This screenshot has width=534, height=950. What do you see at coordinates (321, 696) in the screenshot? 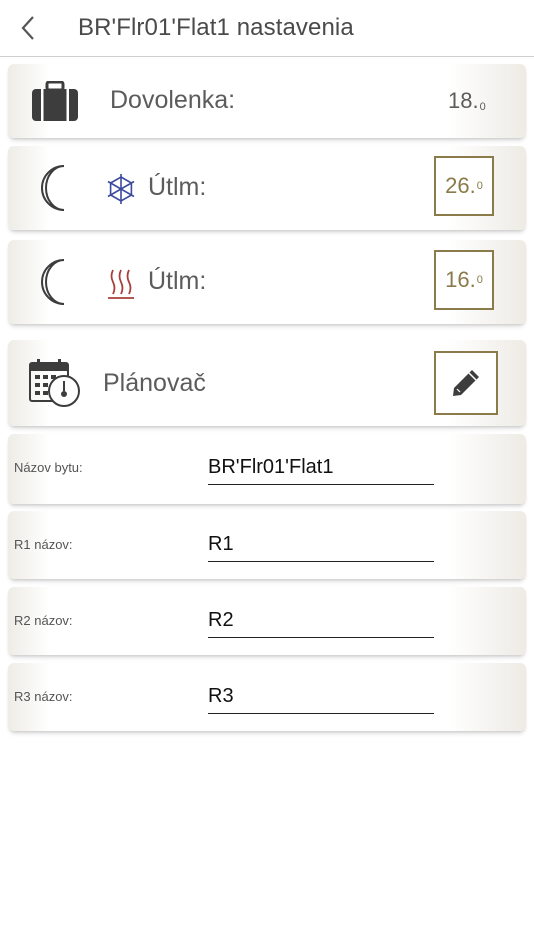
I see `r3-name-input: R3` at bounding box center [321, 696].